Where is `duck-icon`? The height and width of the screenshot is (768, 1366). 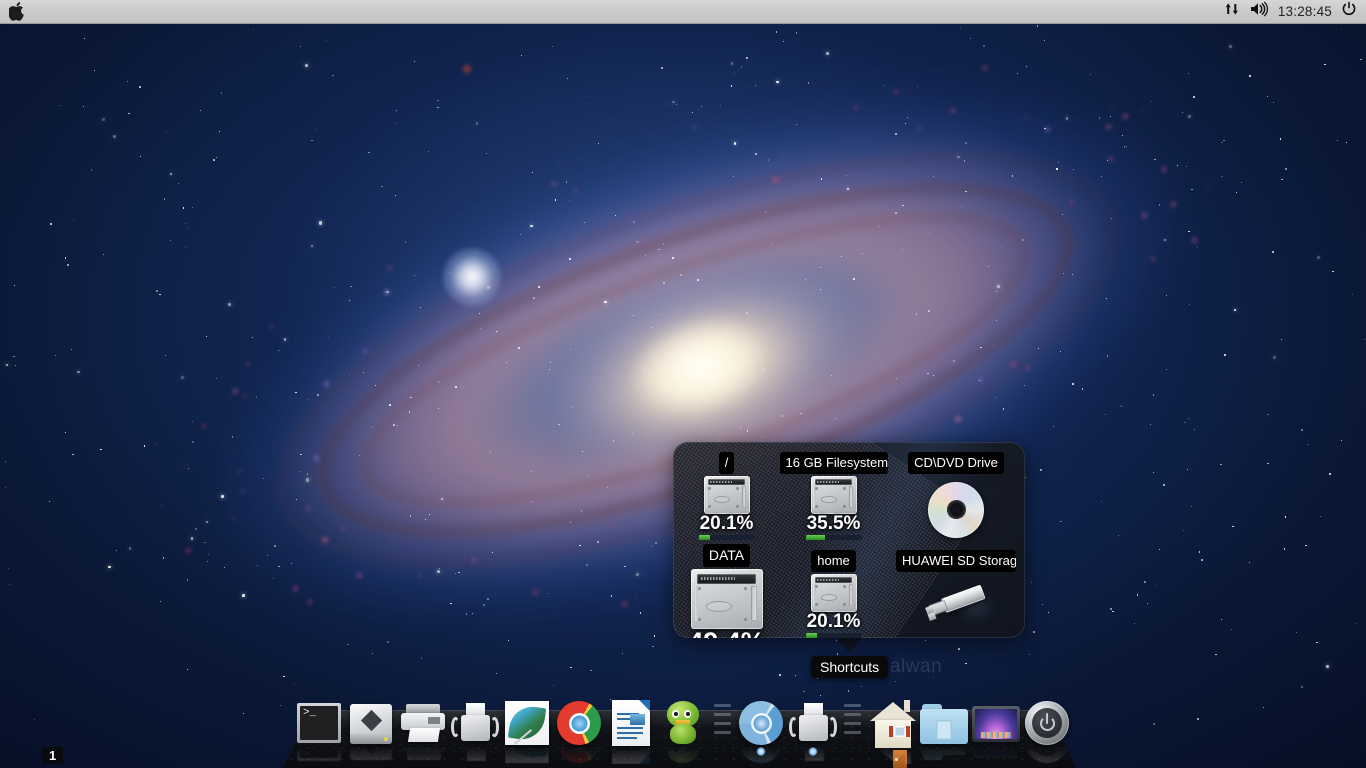 duck-icon is located at coordinates (683, 723).